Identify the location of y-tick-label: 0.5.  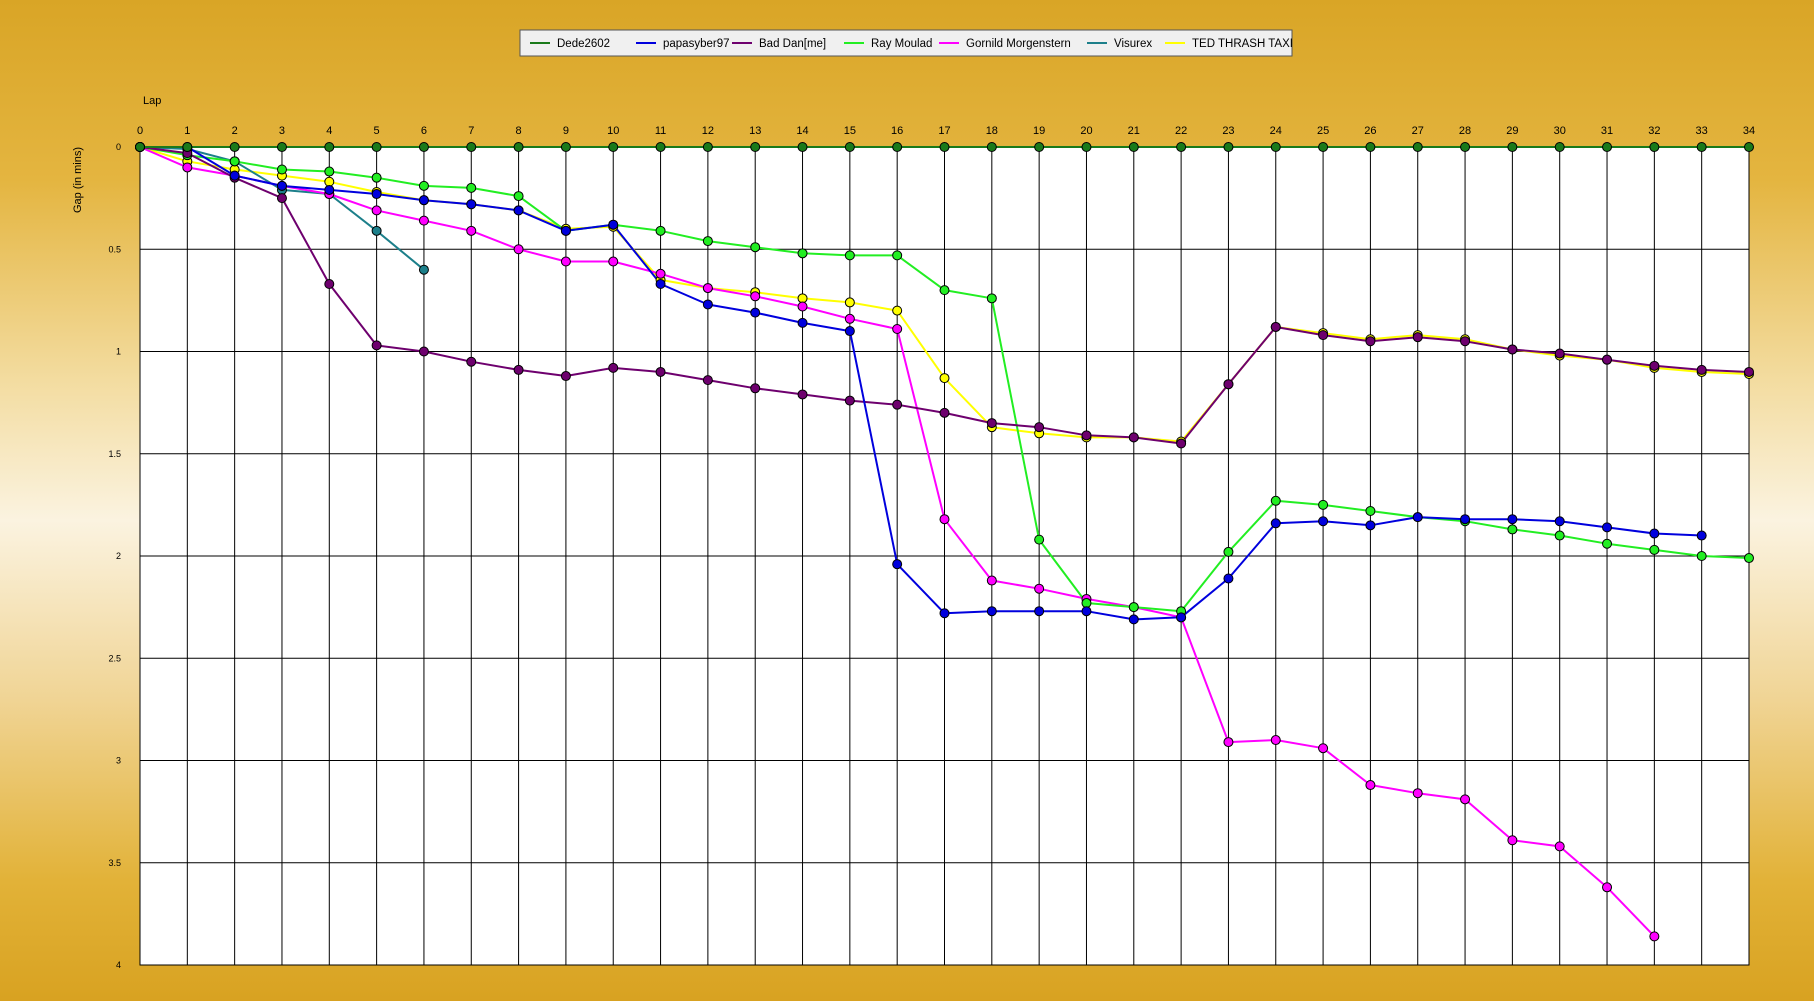
(114, 249).